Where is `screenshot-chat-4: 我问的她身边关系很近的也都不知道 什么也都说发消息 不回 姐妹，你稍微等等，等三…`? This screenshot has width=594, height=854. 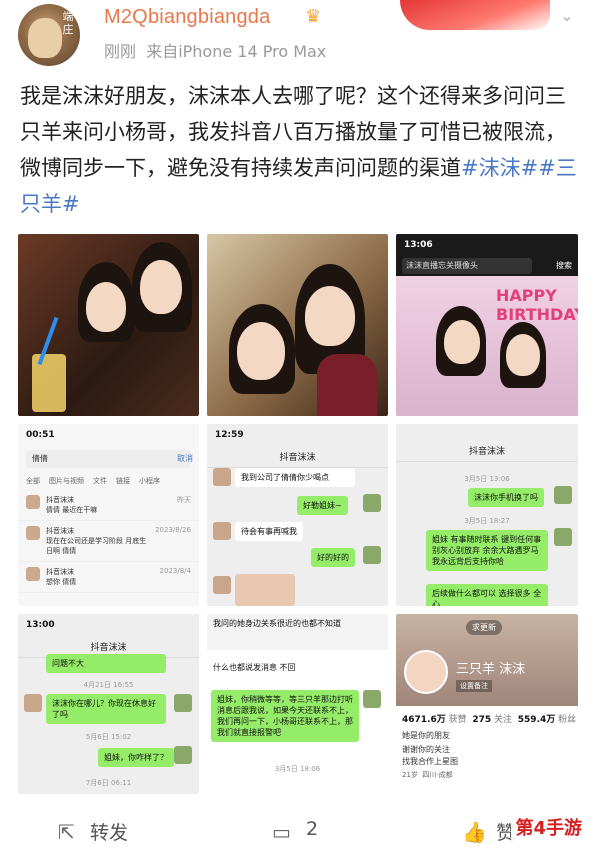
screenshot-chat-4: 我问的她身边关系很近的也都不知道 什么也都说发消息 不回 姐妹，你稍微等等，等三… is located at coordinates (297, 704).